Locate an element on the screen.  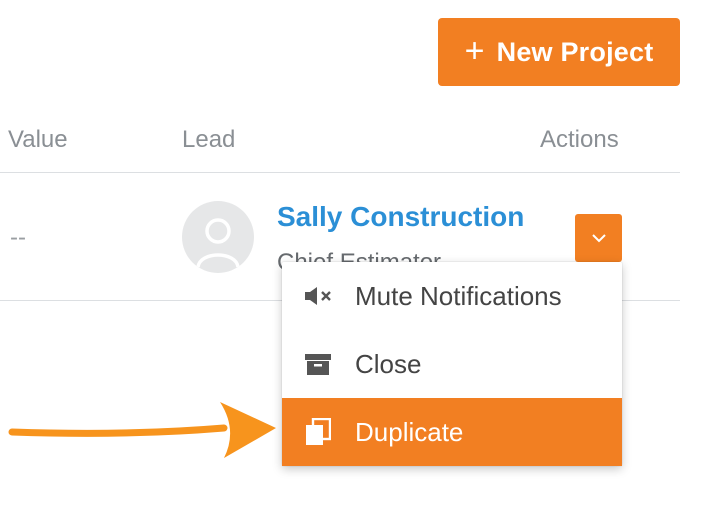
menu-item-close: Close is located at coordinates (452, 364).